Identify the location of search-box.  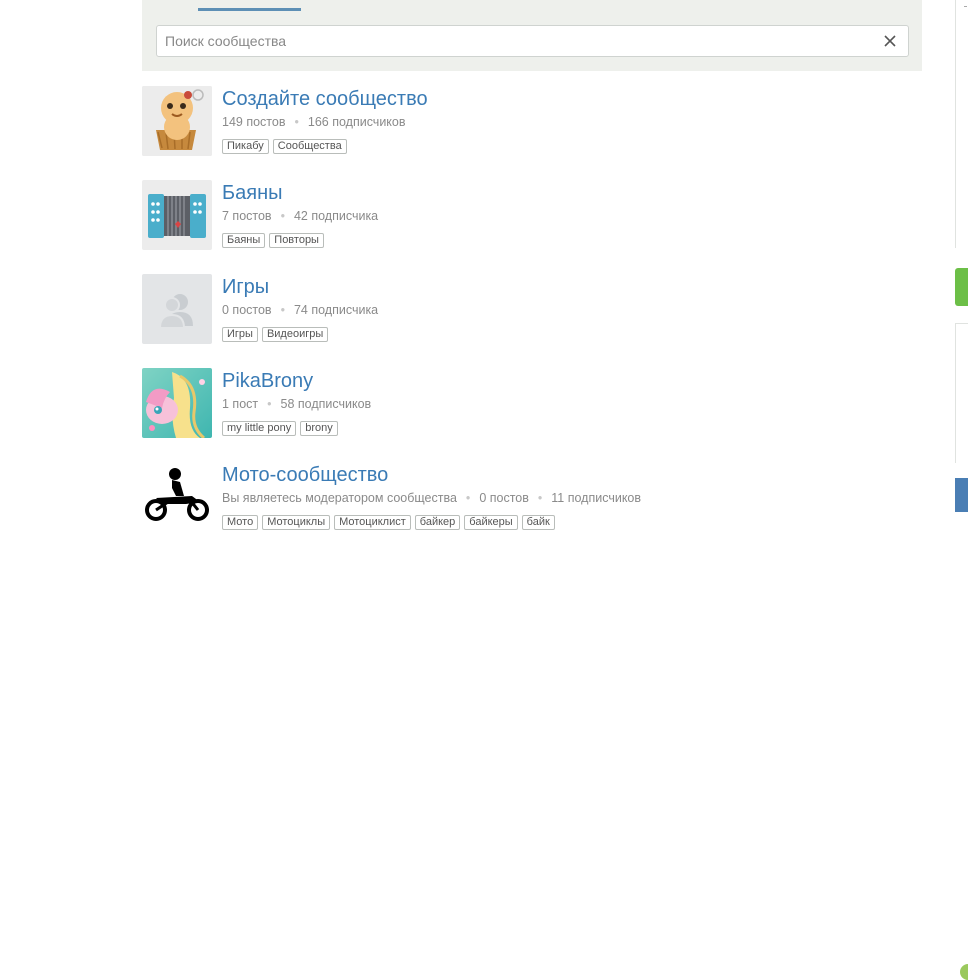
(532, 41).